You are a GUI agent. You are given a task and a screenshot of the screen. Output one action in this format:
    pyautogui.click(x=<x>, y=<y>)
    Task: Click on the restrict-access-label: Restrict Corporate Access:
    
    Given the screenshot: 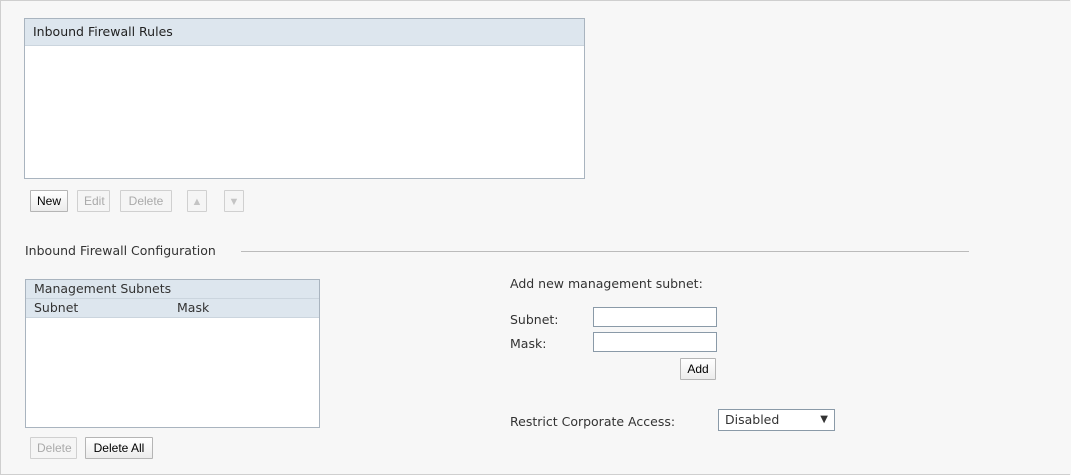 What is the action you would take?
    pyautogui.click(x=593, y=421)
    